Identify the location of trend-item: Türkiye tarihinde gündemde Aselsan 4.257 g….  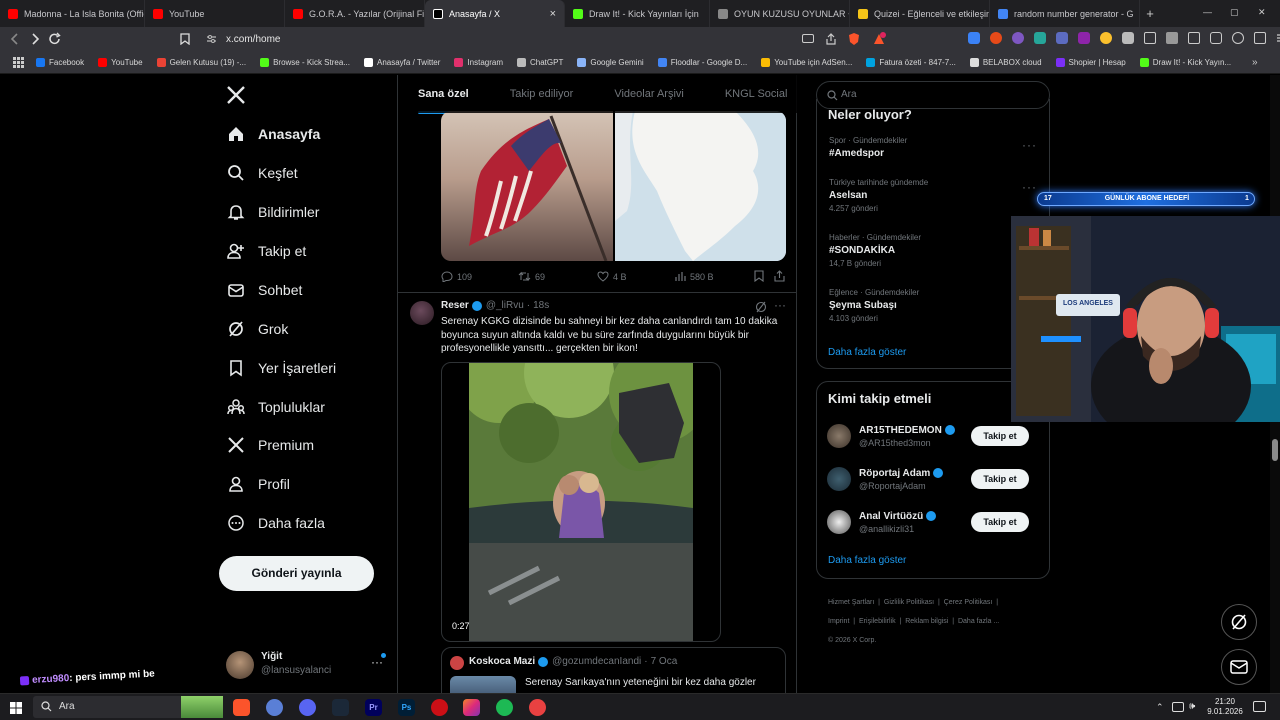
(878, 195).